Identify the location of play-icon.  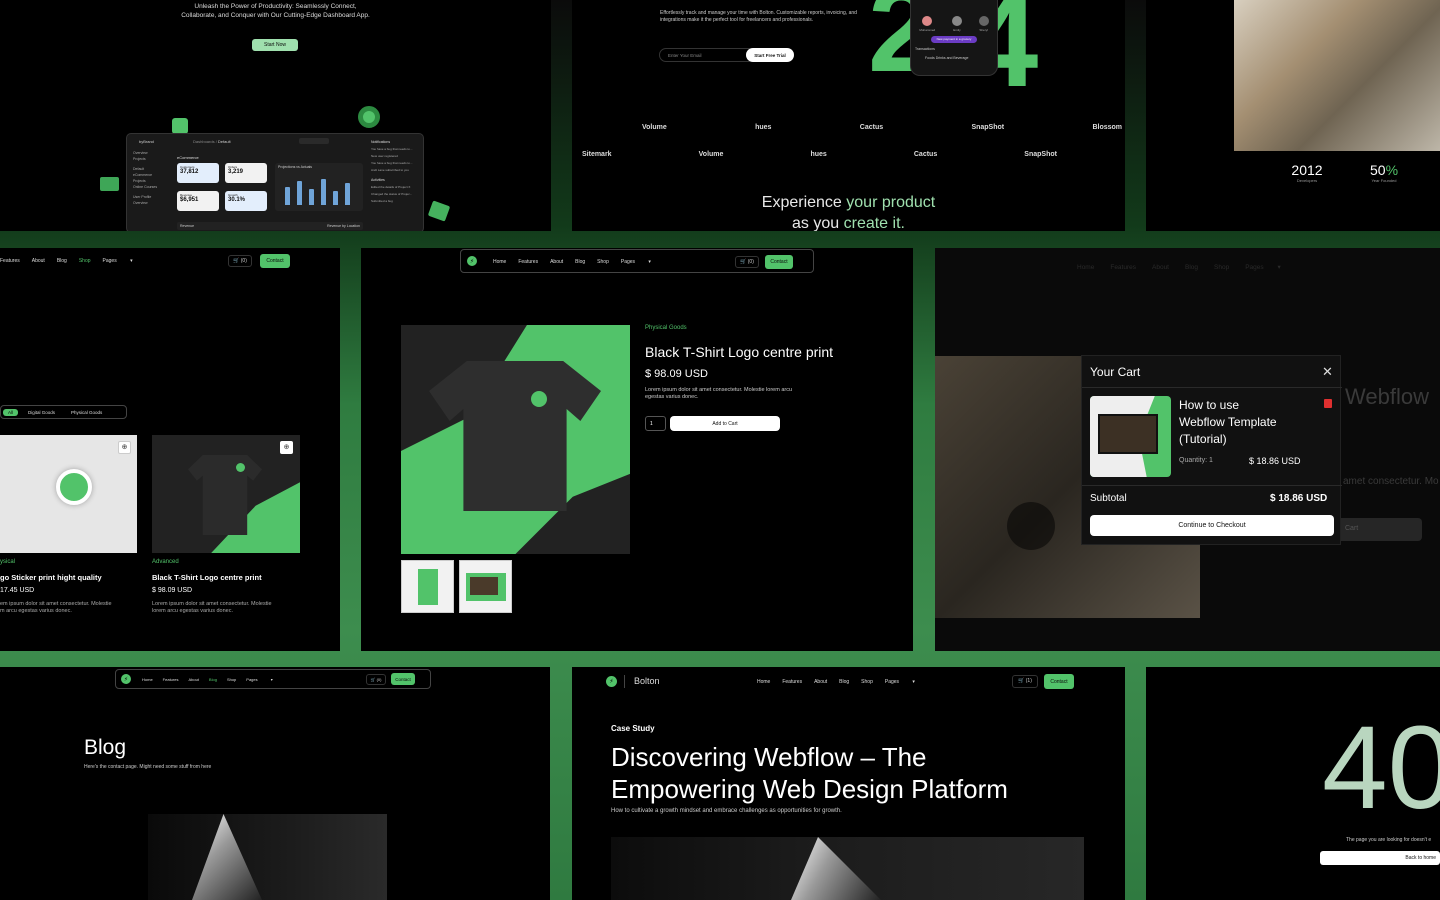
(1031, 526).